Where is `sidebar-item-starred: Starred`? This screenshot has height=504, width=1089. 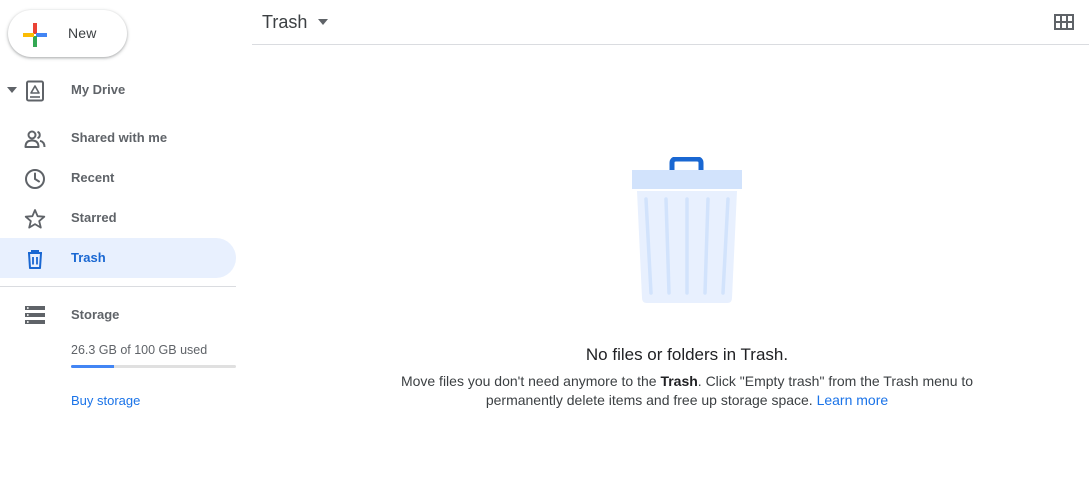 sidebar-item-starred: Starred is located at coordinates (118, 218).